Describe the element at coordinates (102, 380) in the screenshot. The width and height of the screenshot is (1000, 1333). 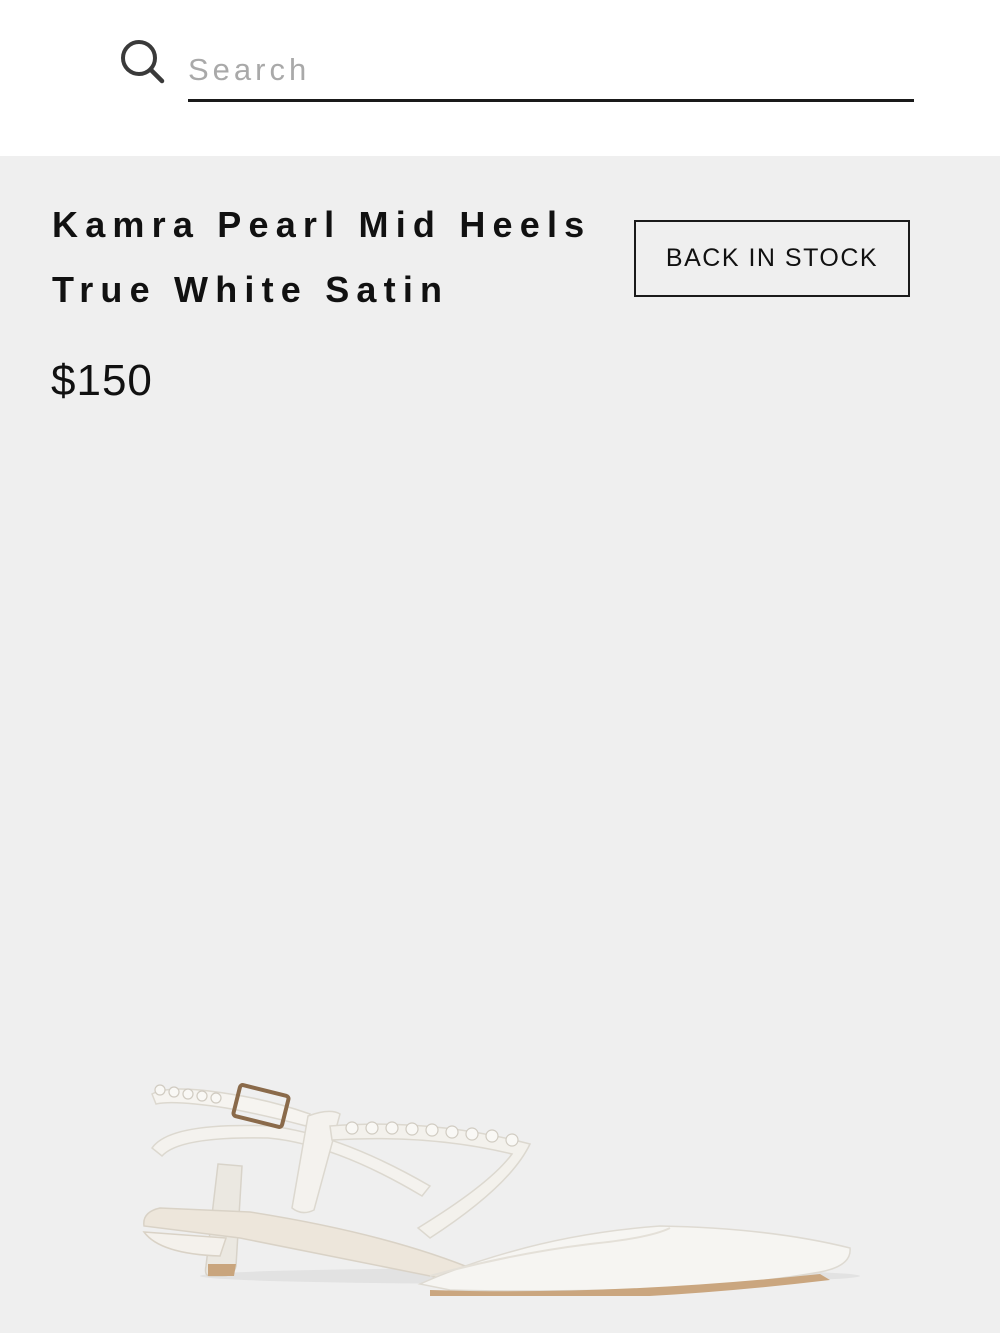
I see `product-price: $150` at that location.